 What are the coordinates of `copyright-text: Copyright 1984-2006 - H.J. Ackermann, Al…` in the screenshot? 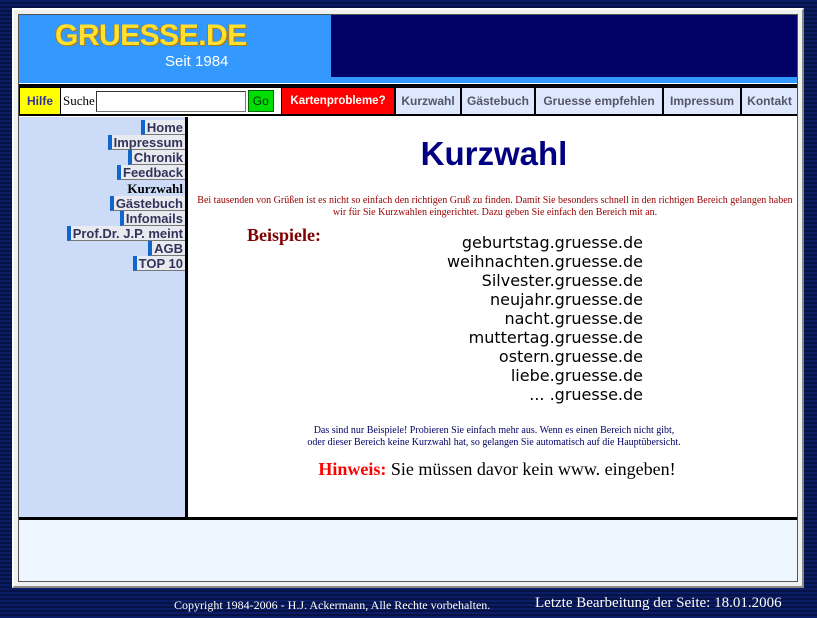 It's located at (332, 605).